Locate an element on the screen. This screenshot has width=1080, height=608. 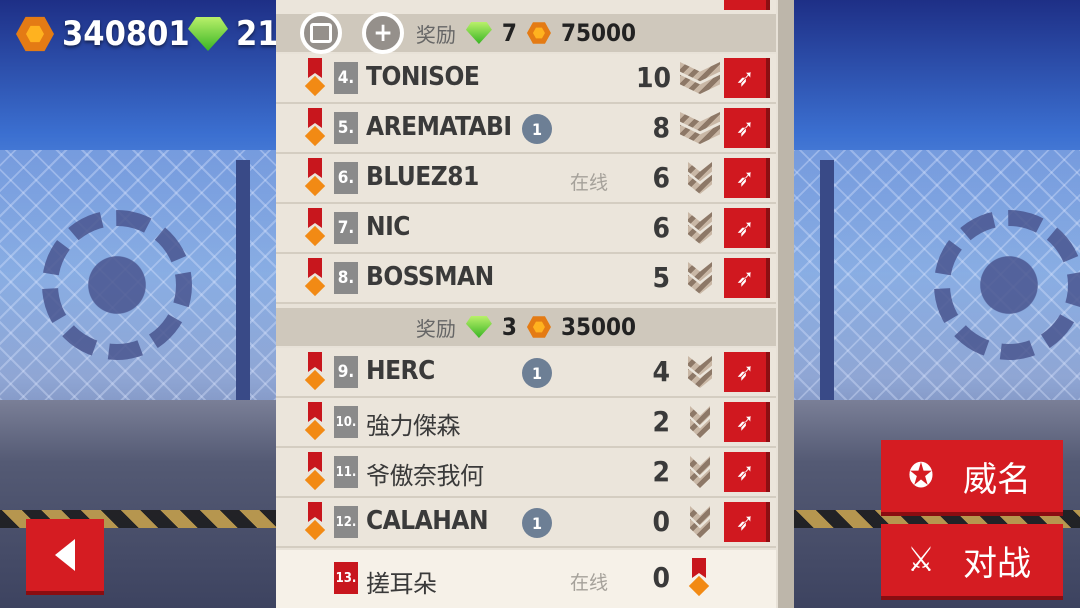
rank-number: 11. is located at coordinates (346, 472).